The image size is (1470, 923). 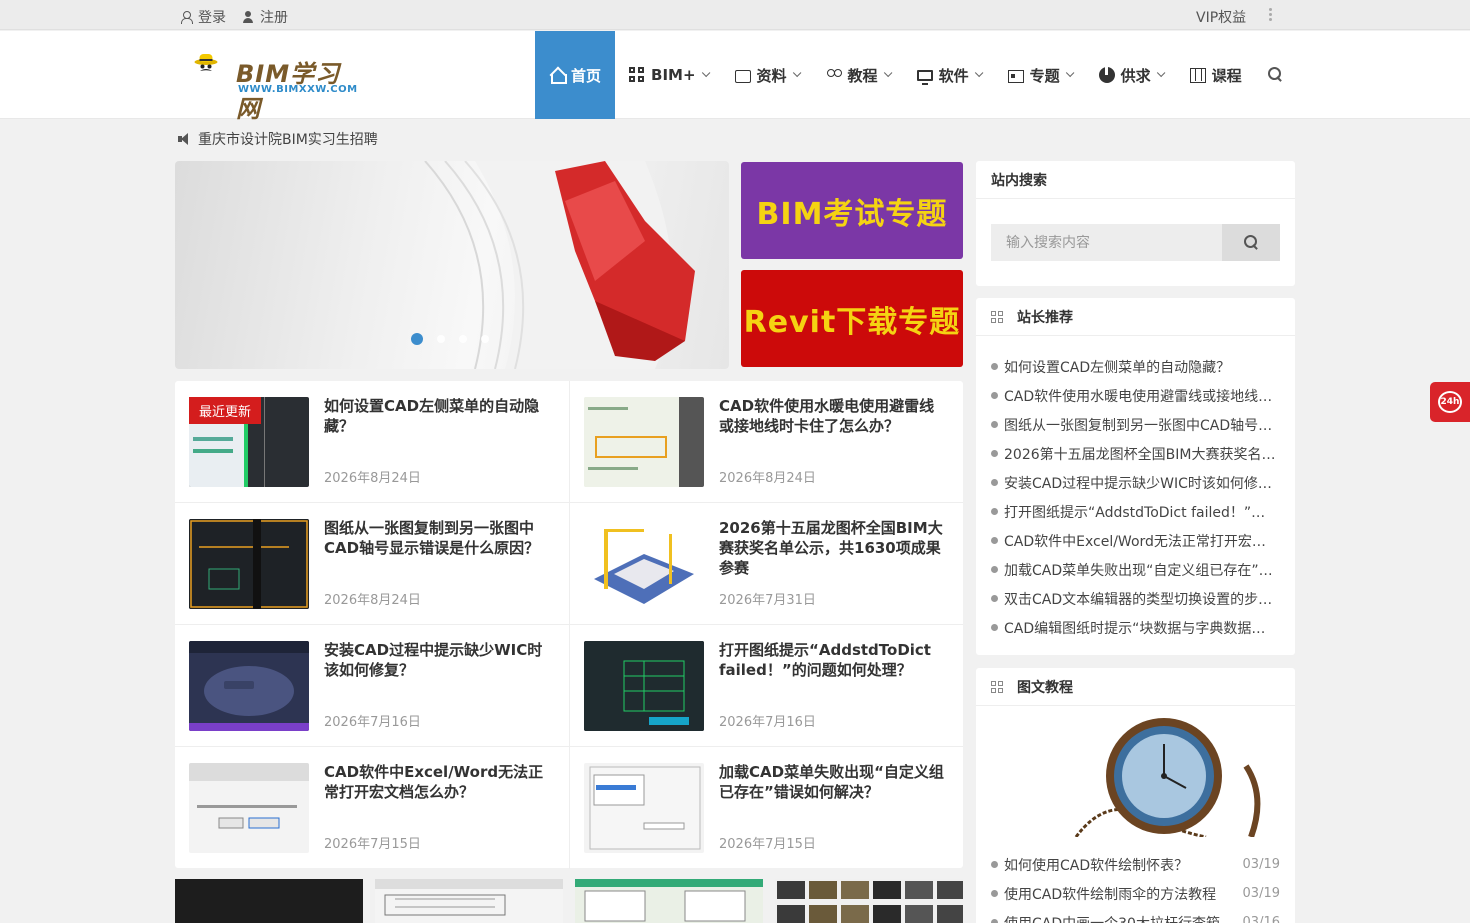 I want to click on post-date: 2026年7月15日, so click(x=372, y=844).